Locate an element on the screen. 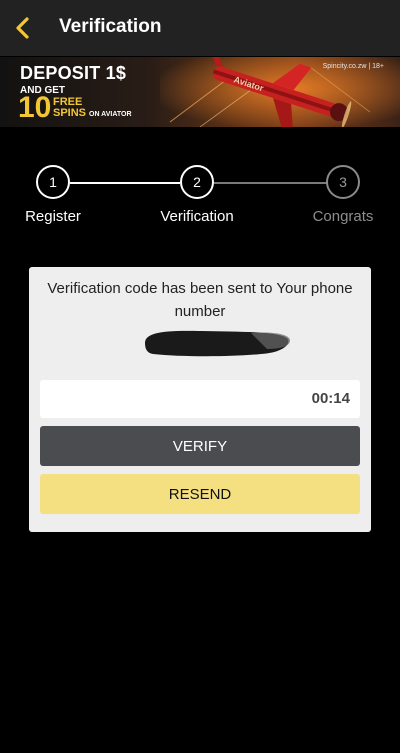 This screenshot has height=753, width=400. progress-stepper: 1 2 3 Register Verification Congrats is located at coordinates (200, 195).